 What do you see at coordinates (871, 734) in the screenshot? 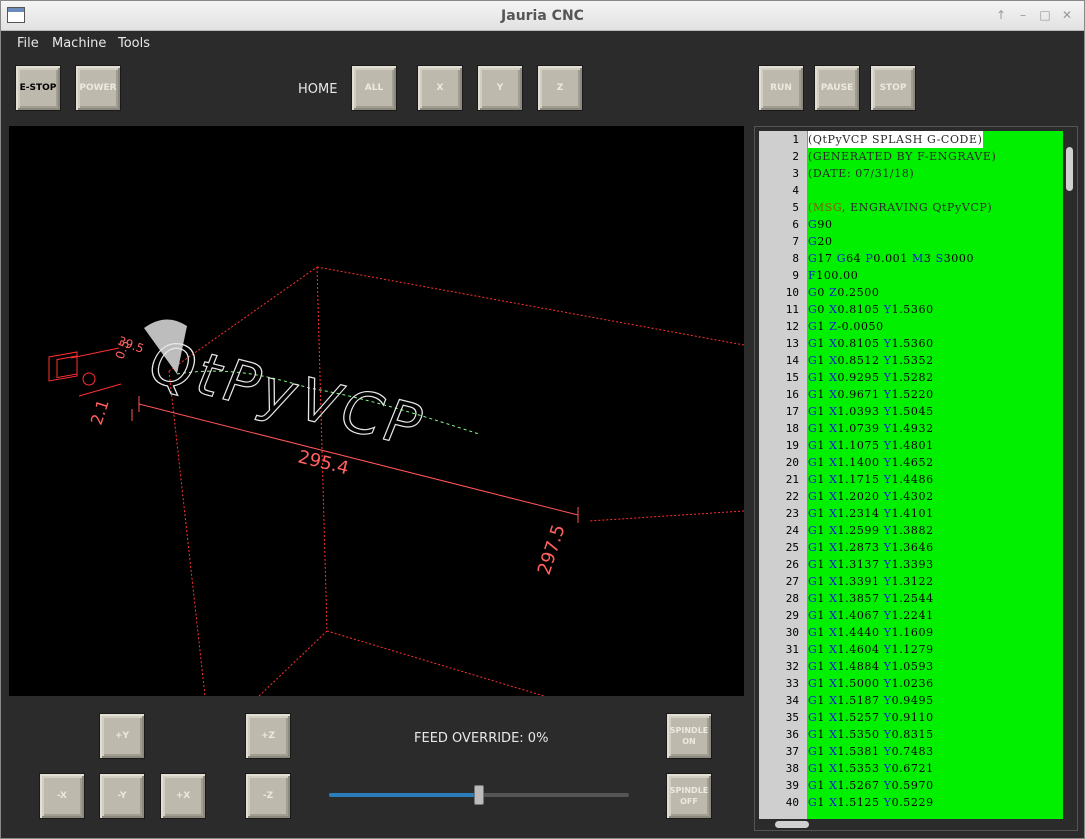
I see `gcode-line: G1 X1.5350 Y0.8315` at bounding box center [871, 734].